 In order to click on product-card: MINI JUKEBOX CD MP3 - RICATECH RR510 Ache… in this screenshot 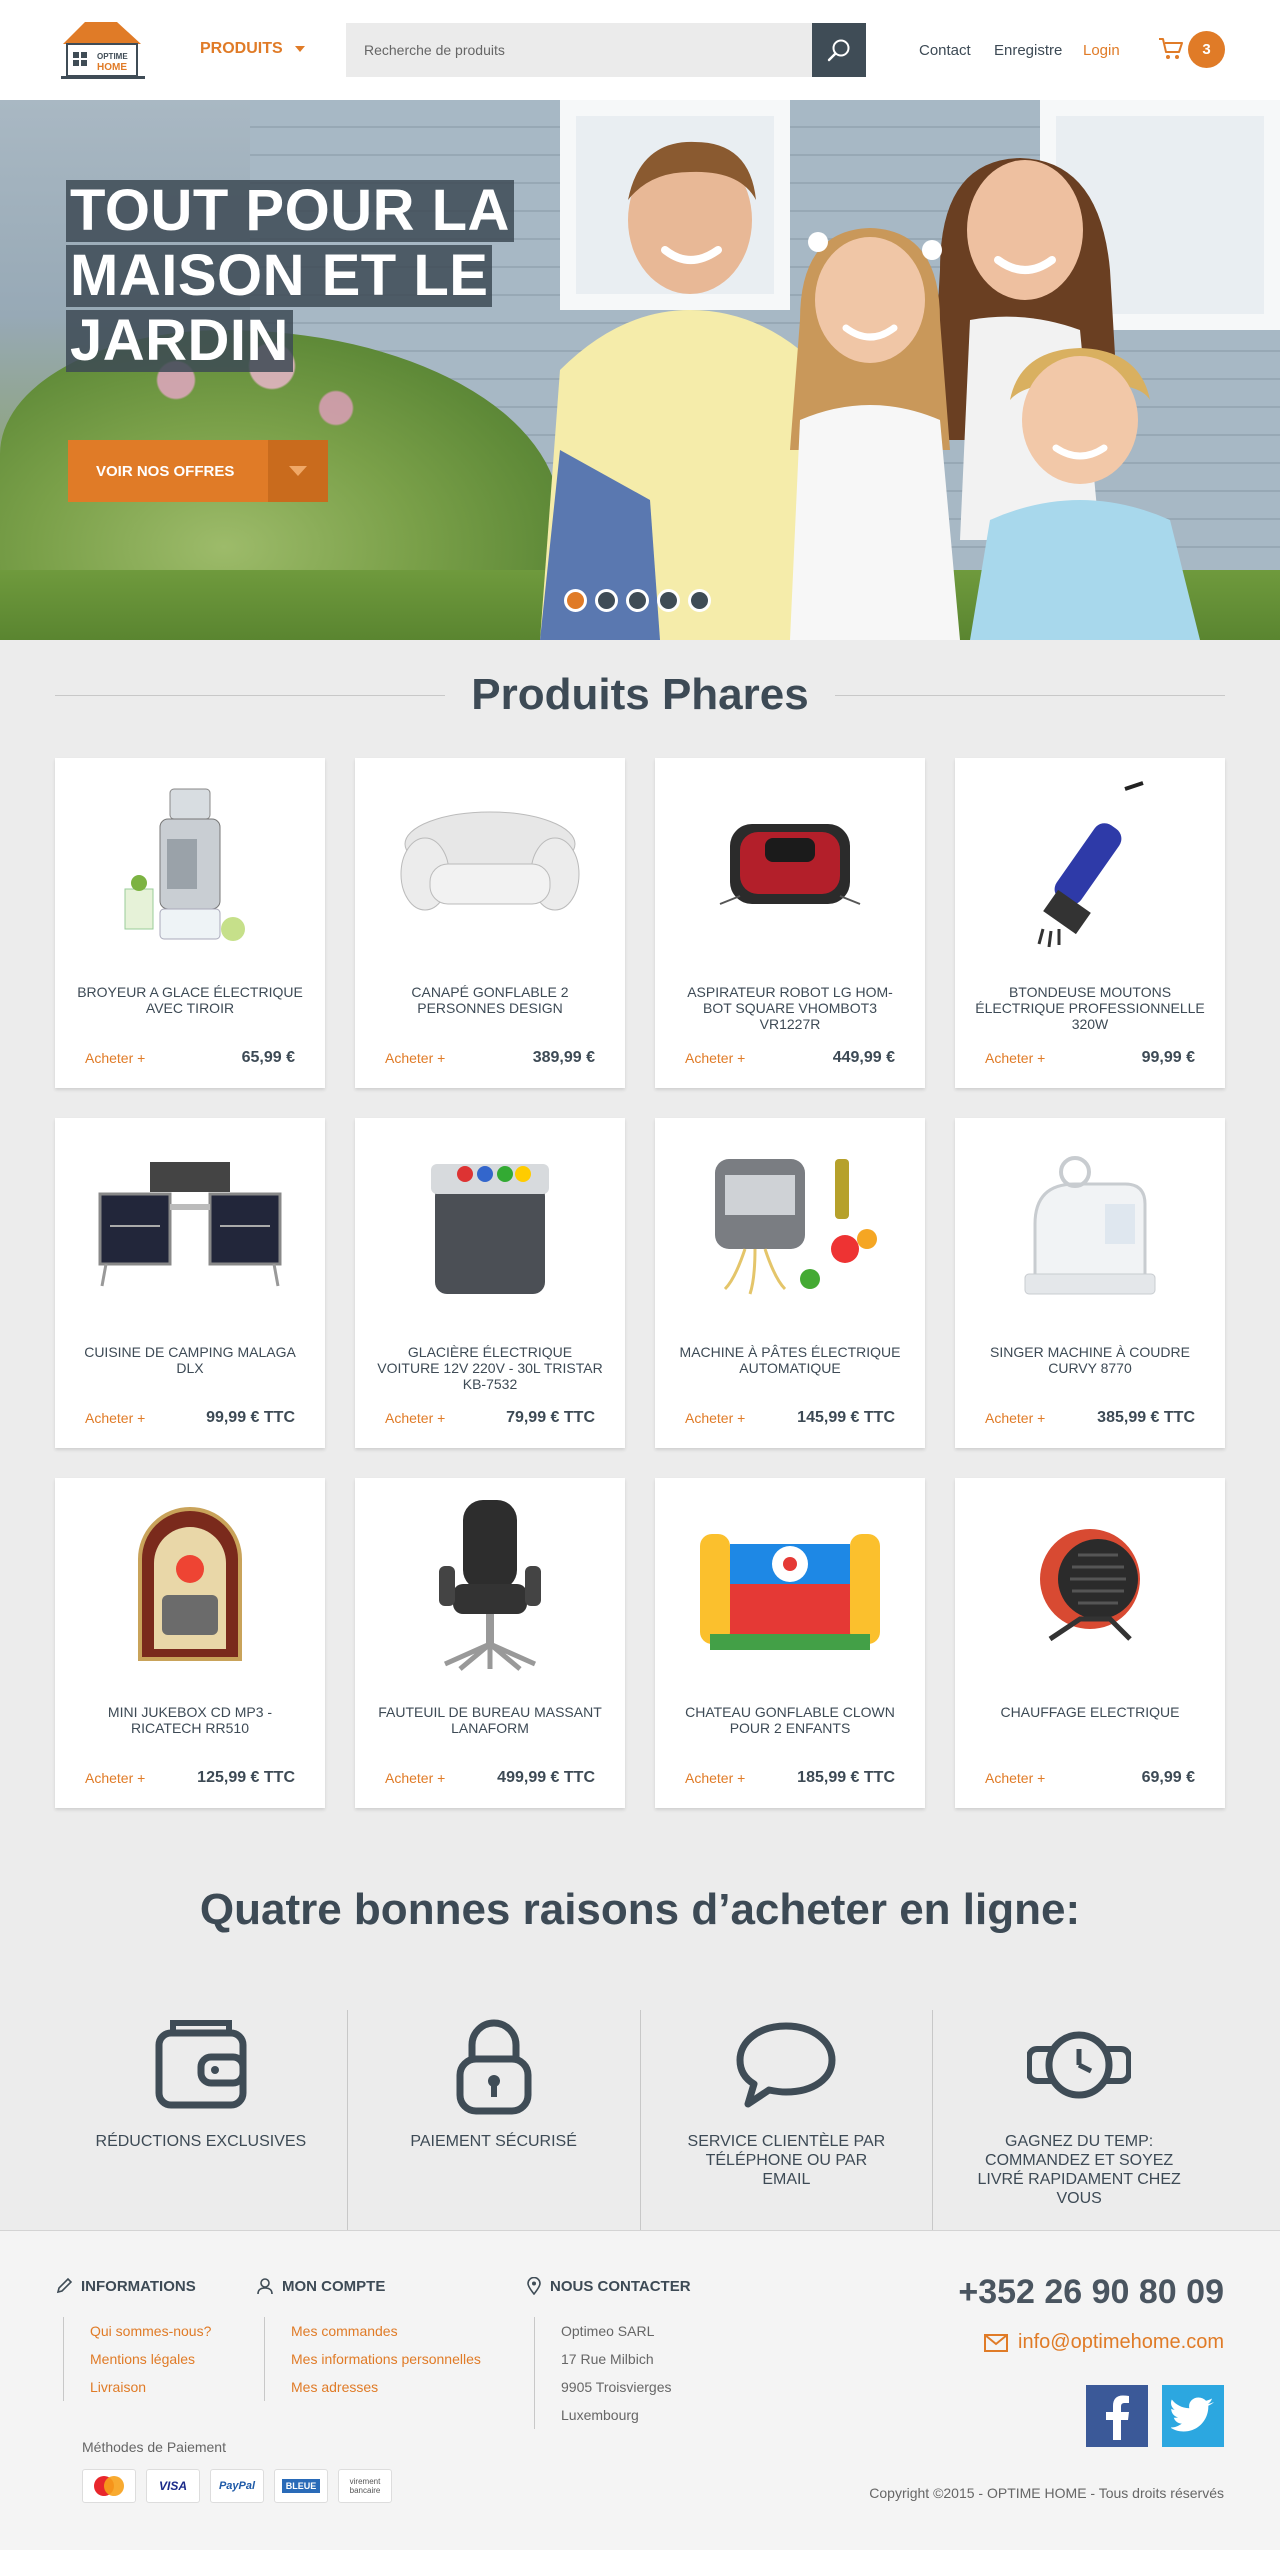, I will do `click(190, 1643)`.